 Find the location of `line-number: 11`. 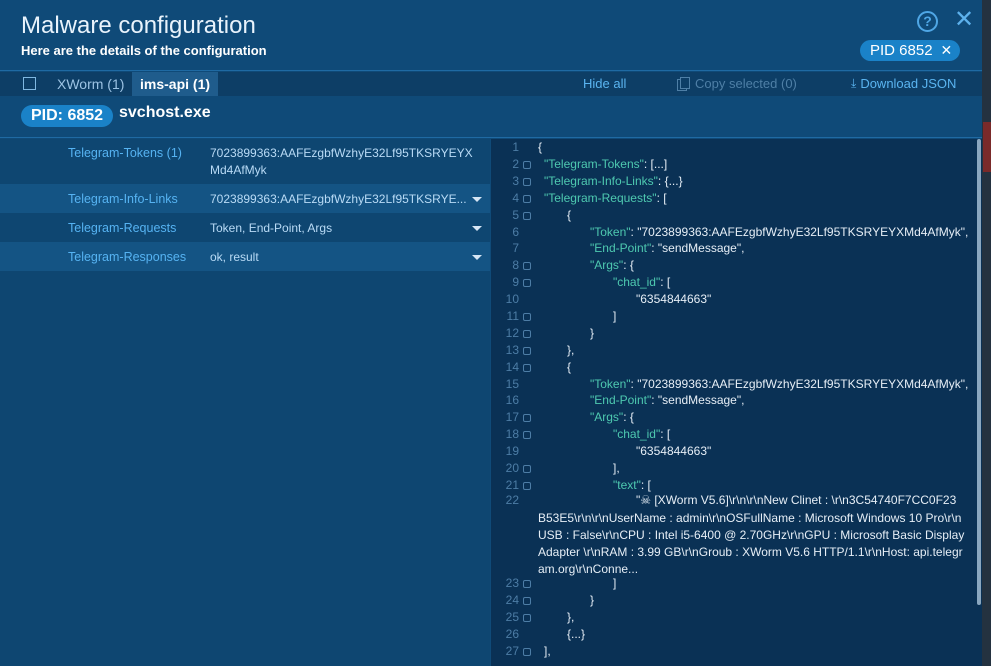

line-number: 11 is located at coordinates (512, 316).